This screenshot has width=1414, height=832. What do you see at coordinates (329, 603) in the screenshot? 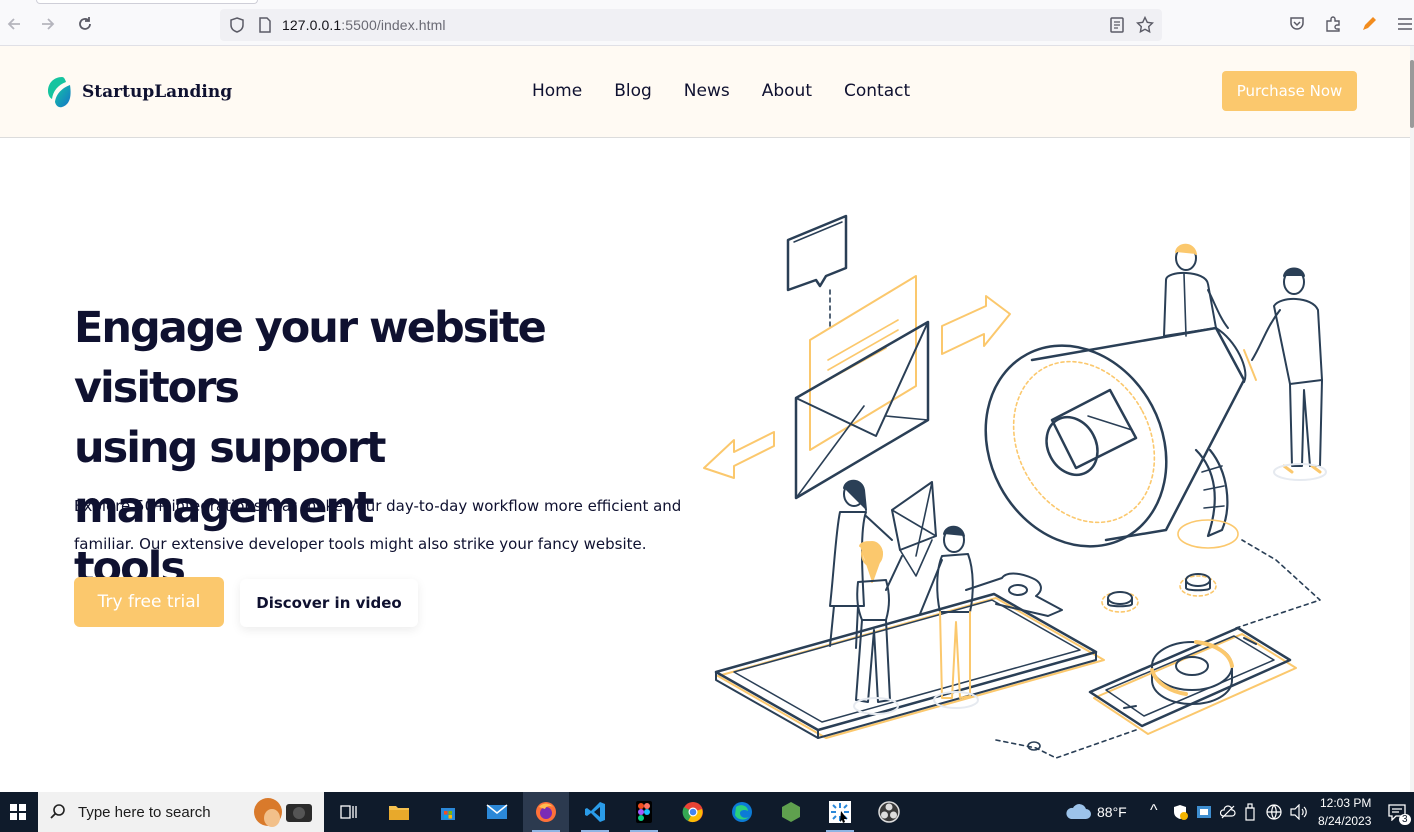
I see `discover-video-button: Discover in video` at bounding box center [329, 603].